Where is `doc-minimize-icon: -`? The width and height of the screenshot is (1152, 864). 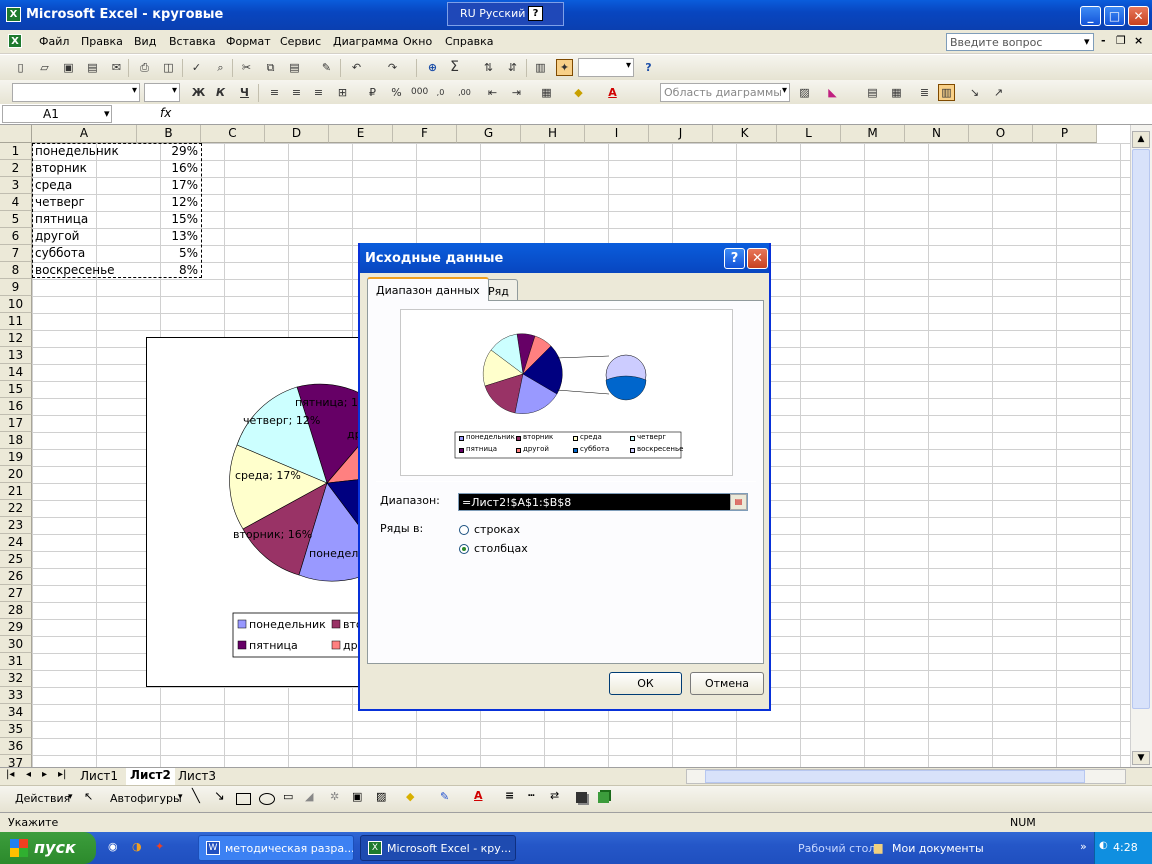 doc-minimize-icon: - is located at coordinates (1103, 40).